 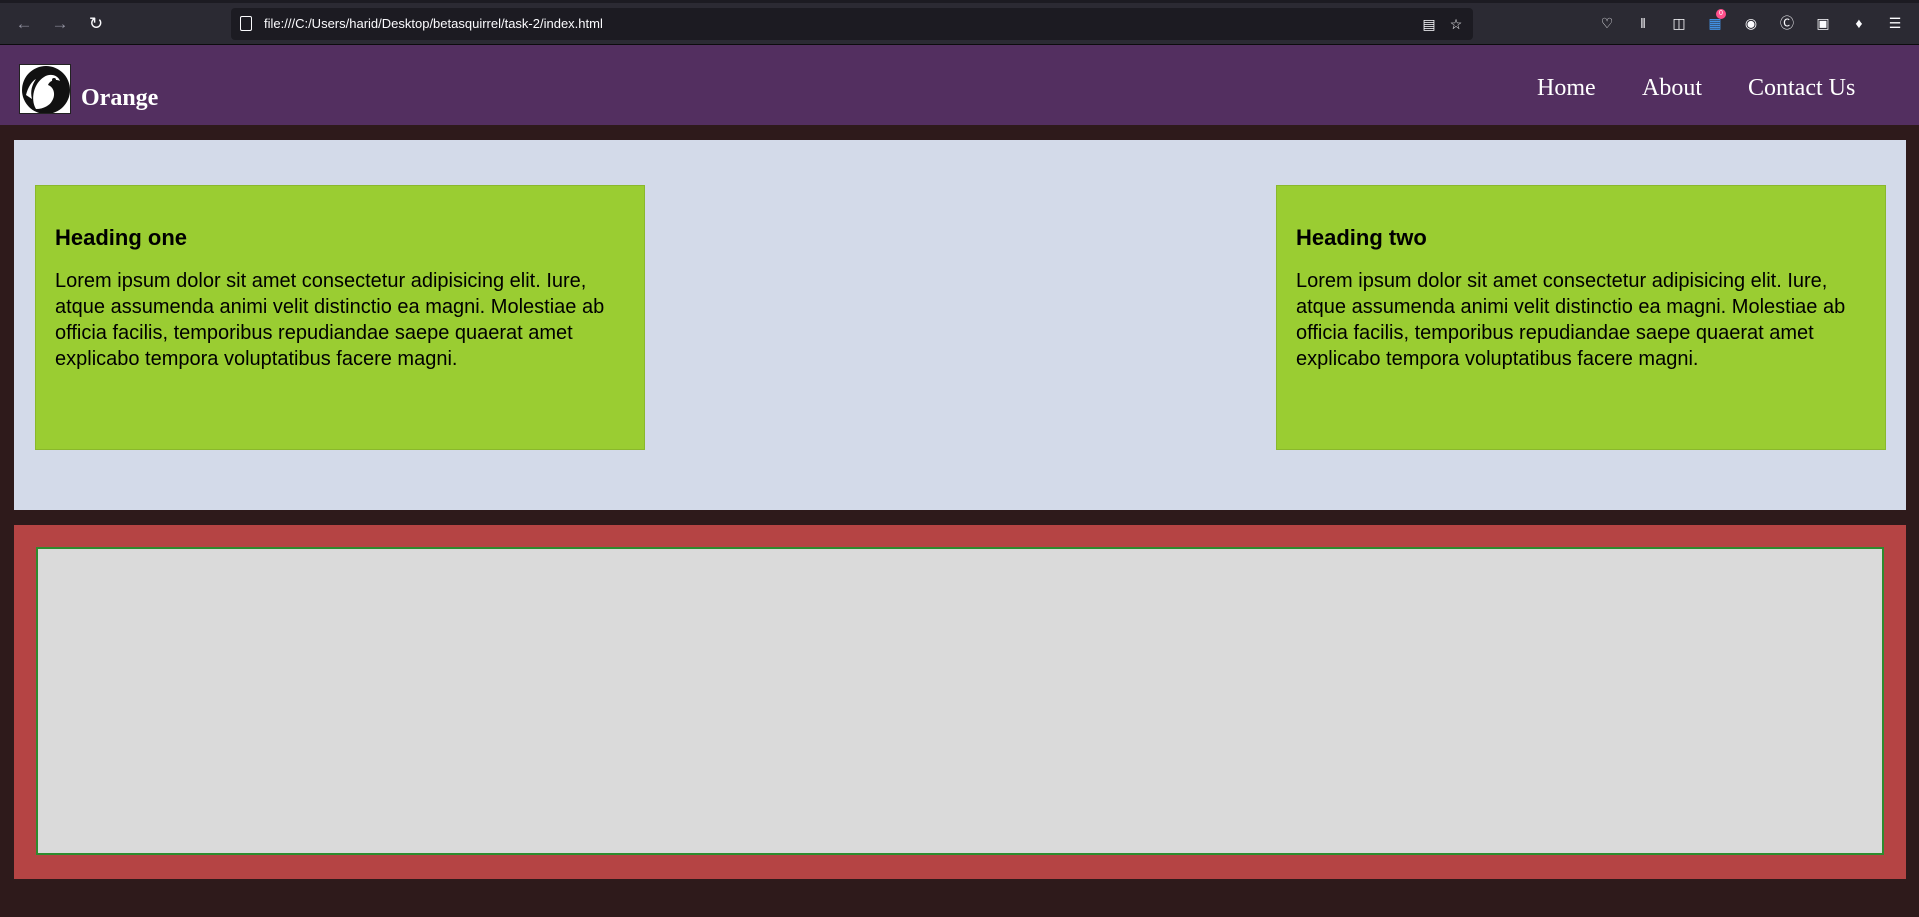 I want to click on brand-name: Orange, so click(x=119, y=98).